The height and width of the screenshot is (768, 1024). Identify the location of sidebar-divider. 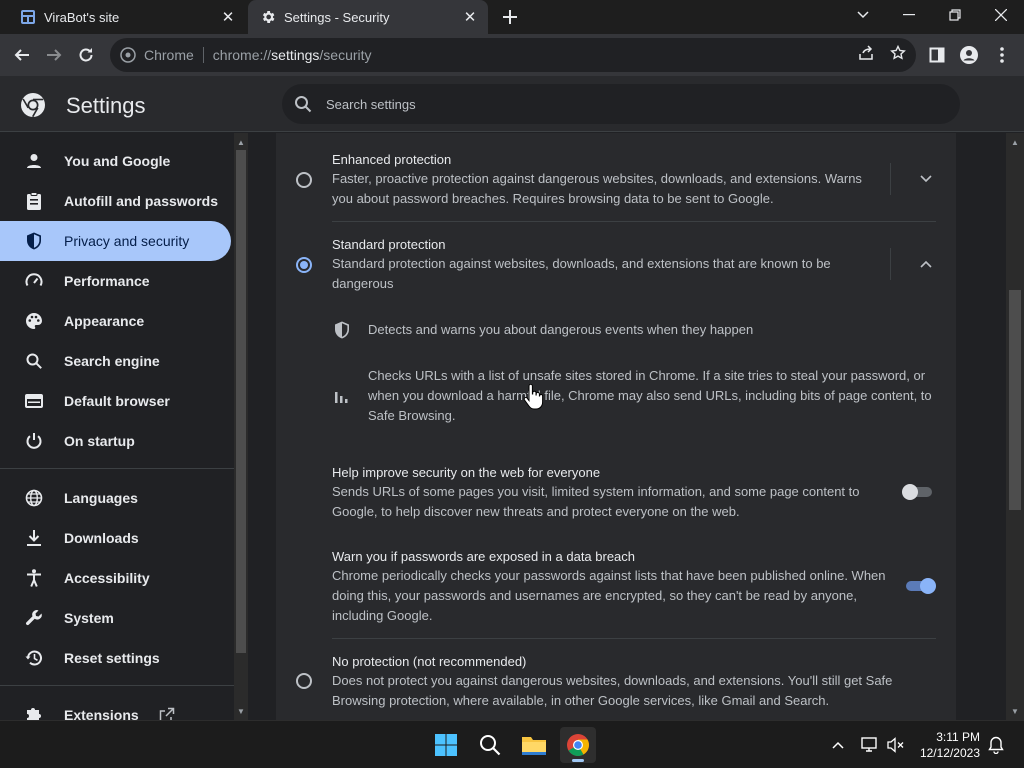
(117, 685).